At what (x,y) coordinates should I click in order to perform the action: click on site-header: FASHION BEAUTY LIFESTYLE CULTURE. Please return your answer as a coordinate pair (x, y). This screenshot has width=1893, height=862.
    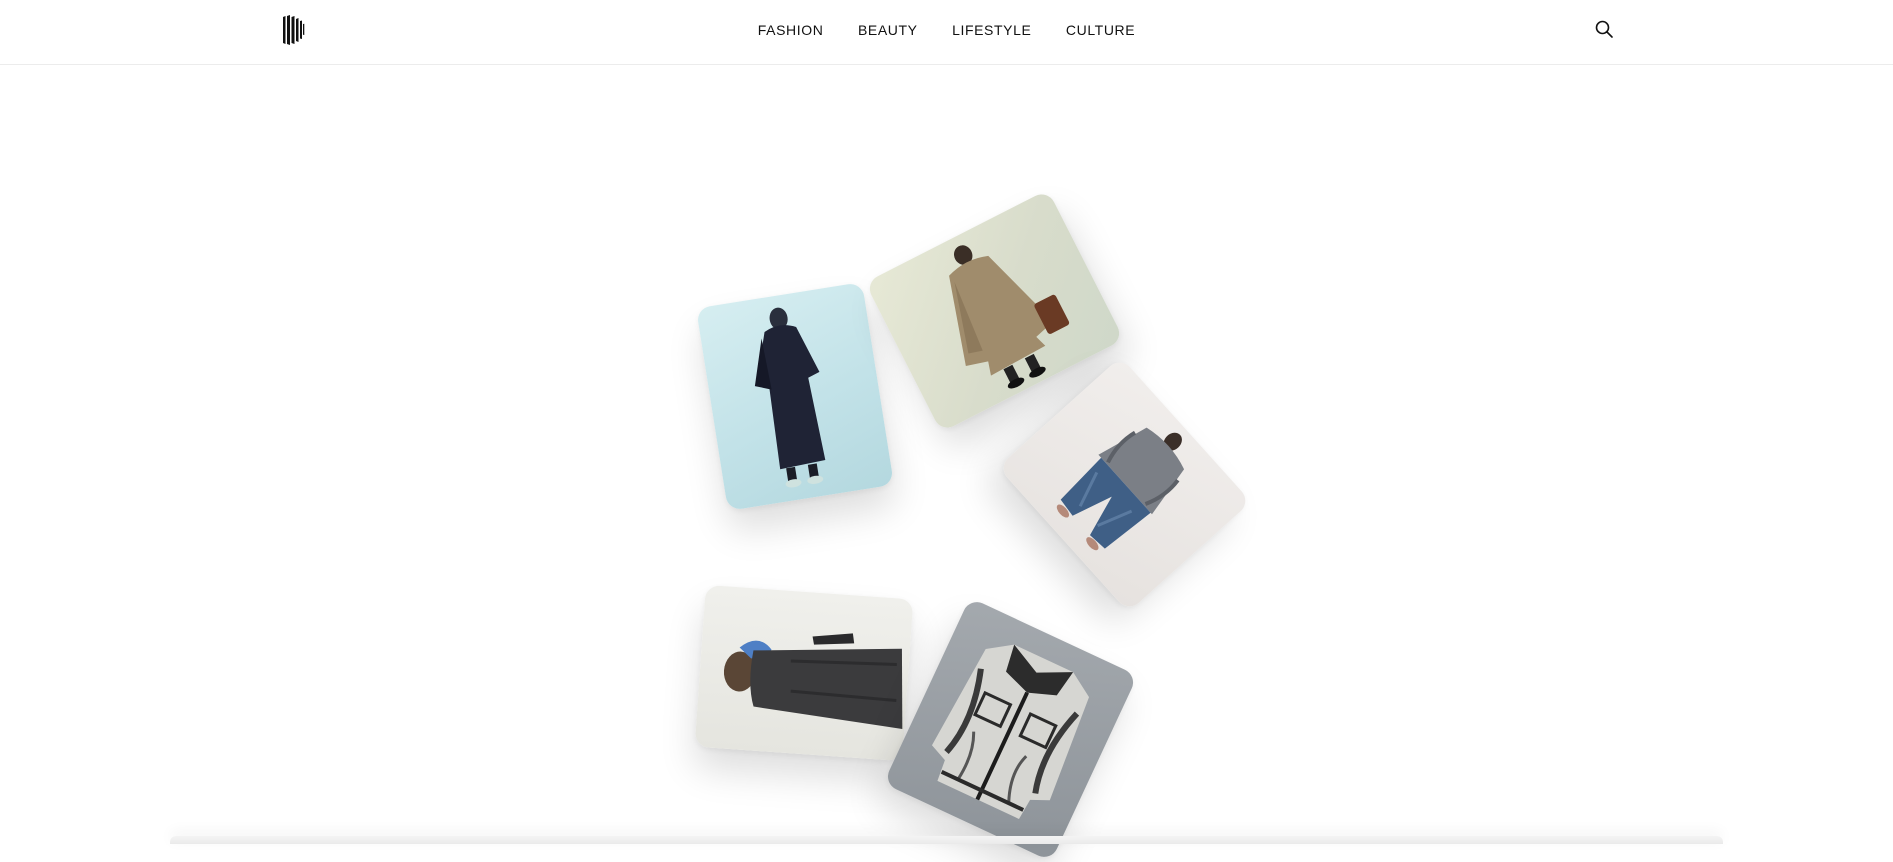
    Looking at the image, I should click on (946, 32).